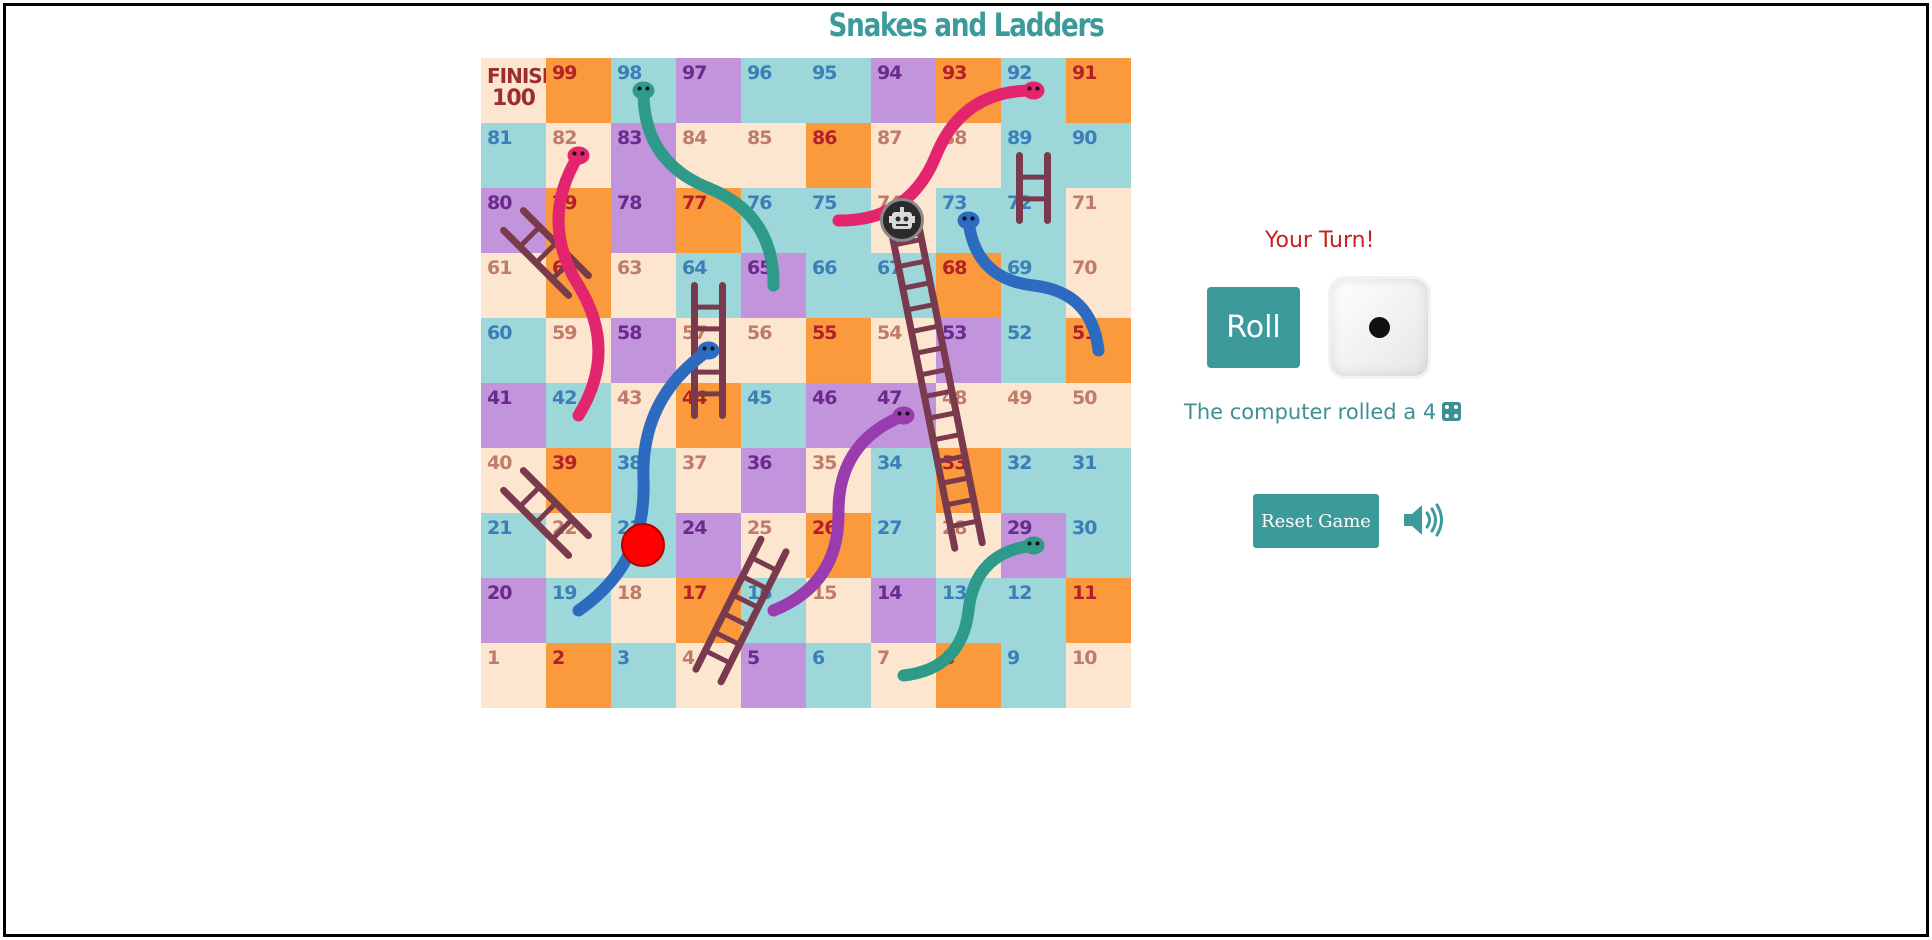 The height and width of the screenshot is (940, 1932). What do you see at coordinates (1033, 285) in the screenshot?
I see `board-cell-69: 69` at bounding box center [1033, 285].